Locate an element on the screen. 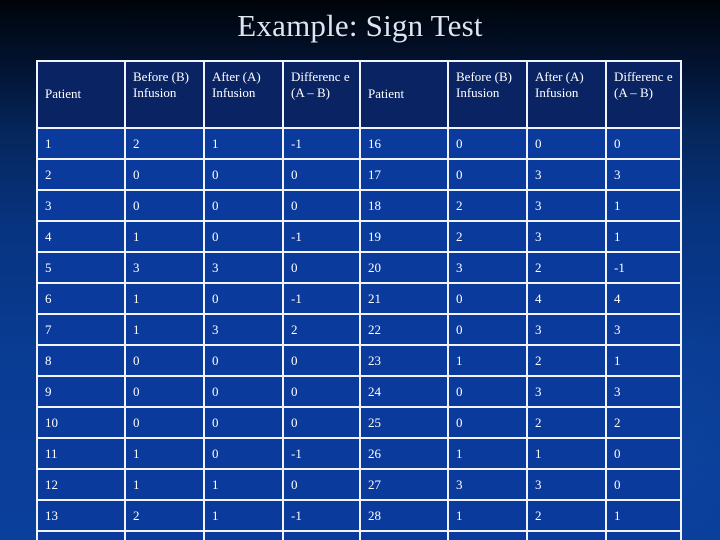 The width and height of the screenshot is (720, 540). cell-patient-left: 10 is located at coordinates (80, 421).